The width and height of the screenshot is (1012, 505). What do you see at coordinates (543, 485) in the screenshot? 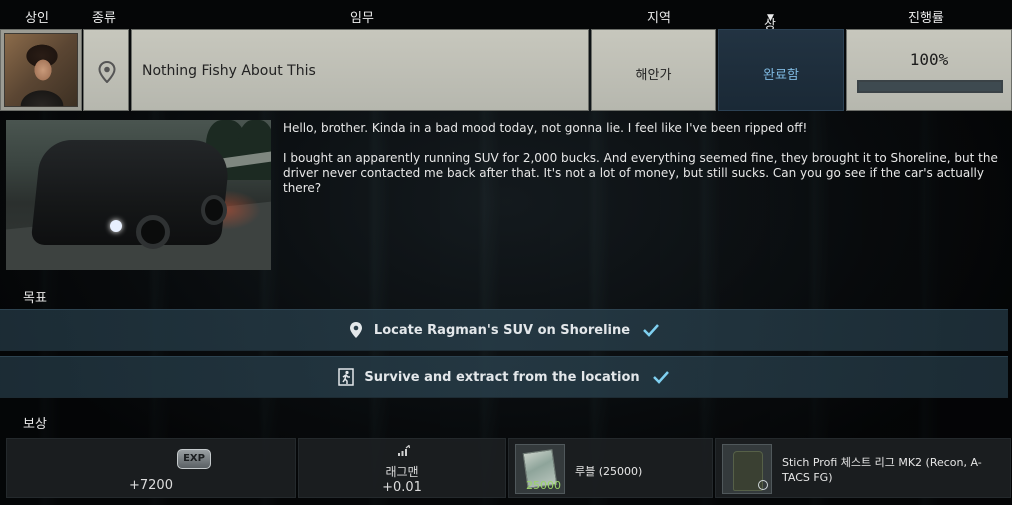
I see `stack-count: 25000` at bounding box center [543, 485].